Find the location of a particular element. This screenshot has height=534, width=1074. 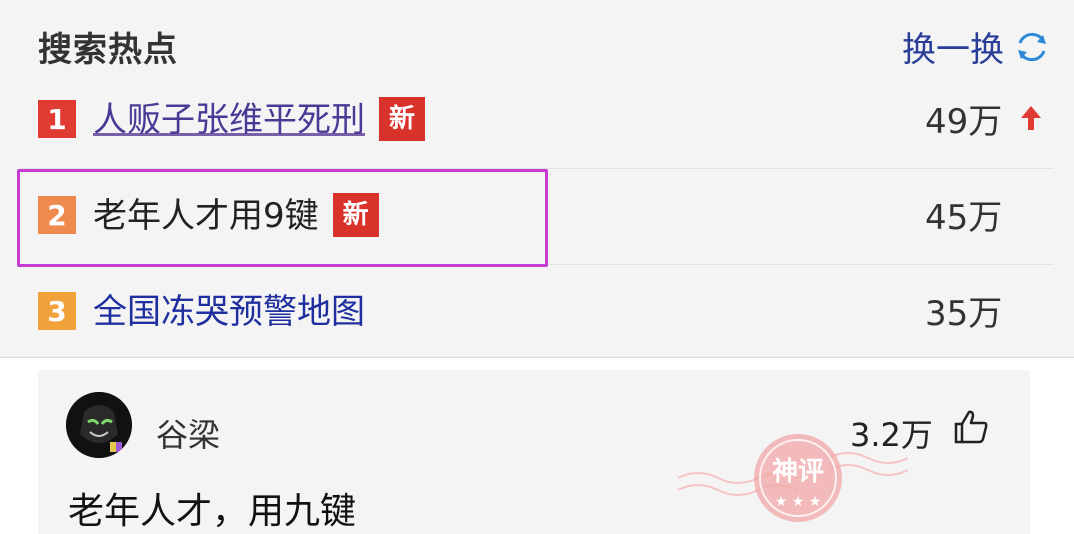

comment-text: 老年人才，用九键 is located at coordinates (212, 511).